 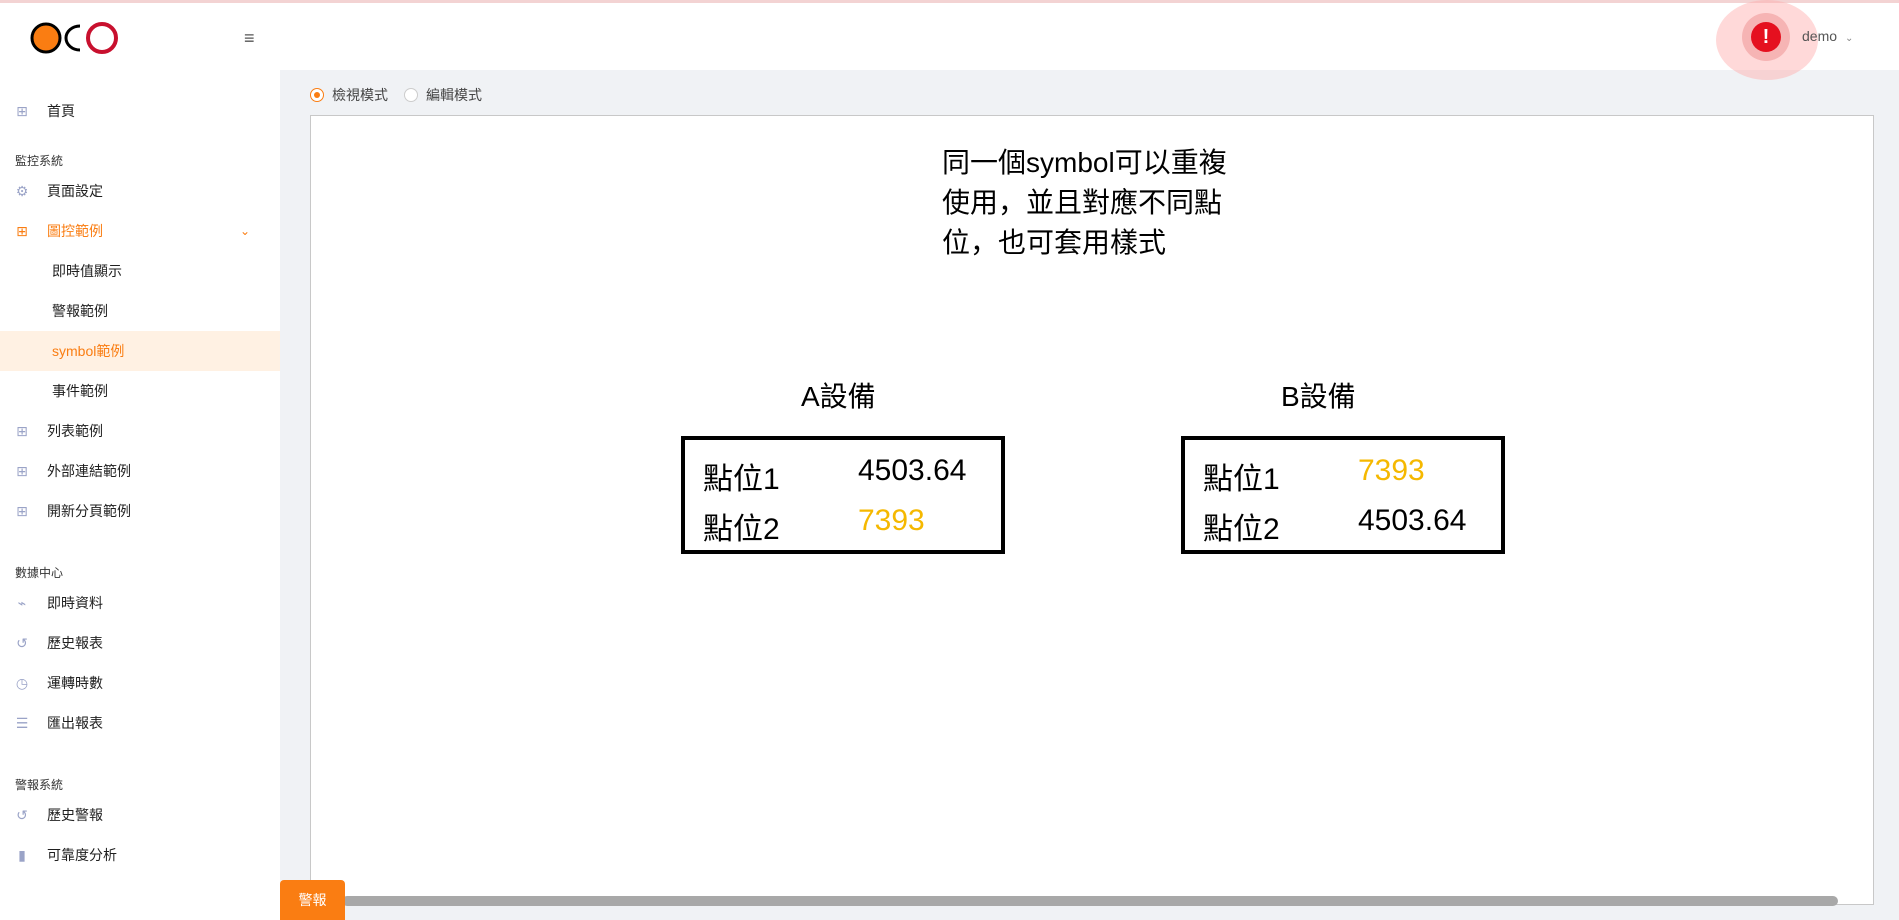 What do you see at coordinates (140, 311) in the screenshot?
I see `sidebar-item-alarm-example: 警報範例` at bounding box center [140, 311].